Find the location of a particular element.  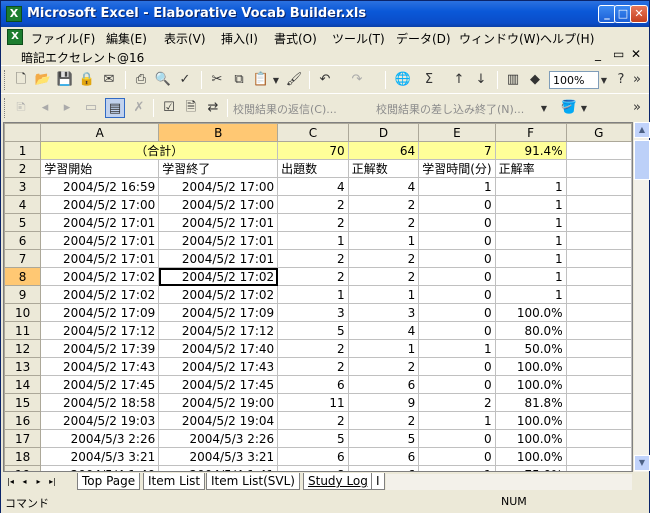

question-count-cell: 1 is located at coordinates (313, 294).